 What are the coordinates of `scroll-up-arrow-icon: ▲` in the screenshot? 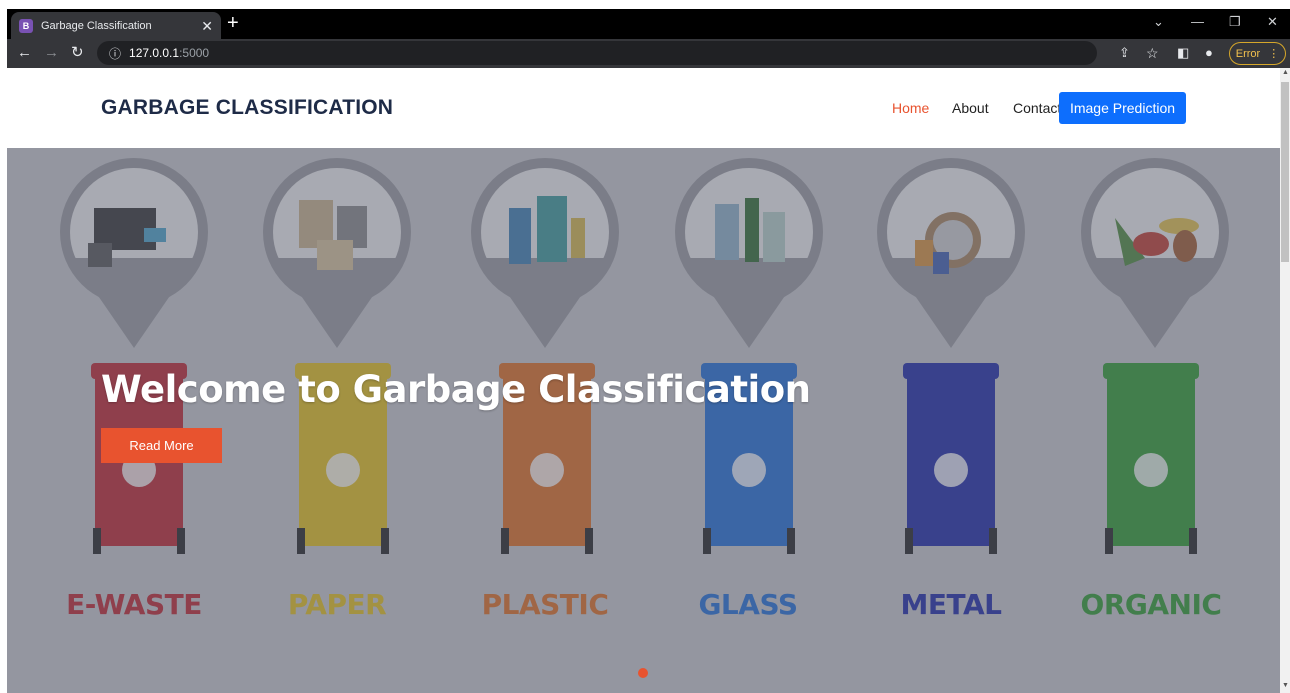 It's located at (1285, 72).